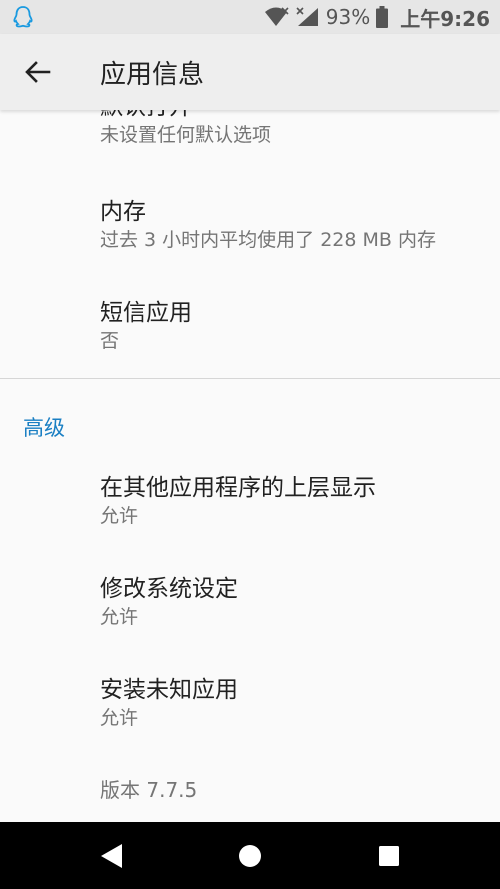  I want to click on list-item-modify-system-settings: 修改系统设定 允许, so click(169, 602).